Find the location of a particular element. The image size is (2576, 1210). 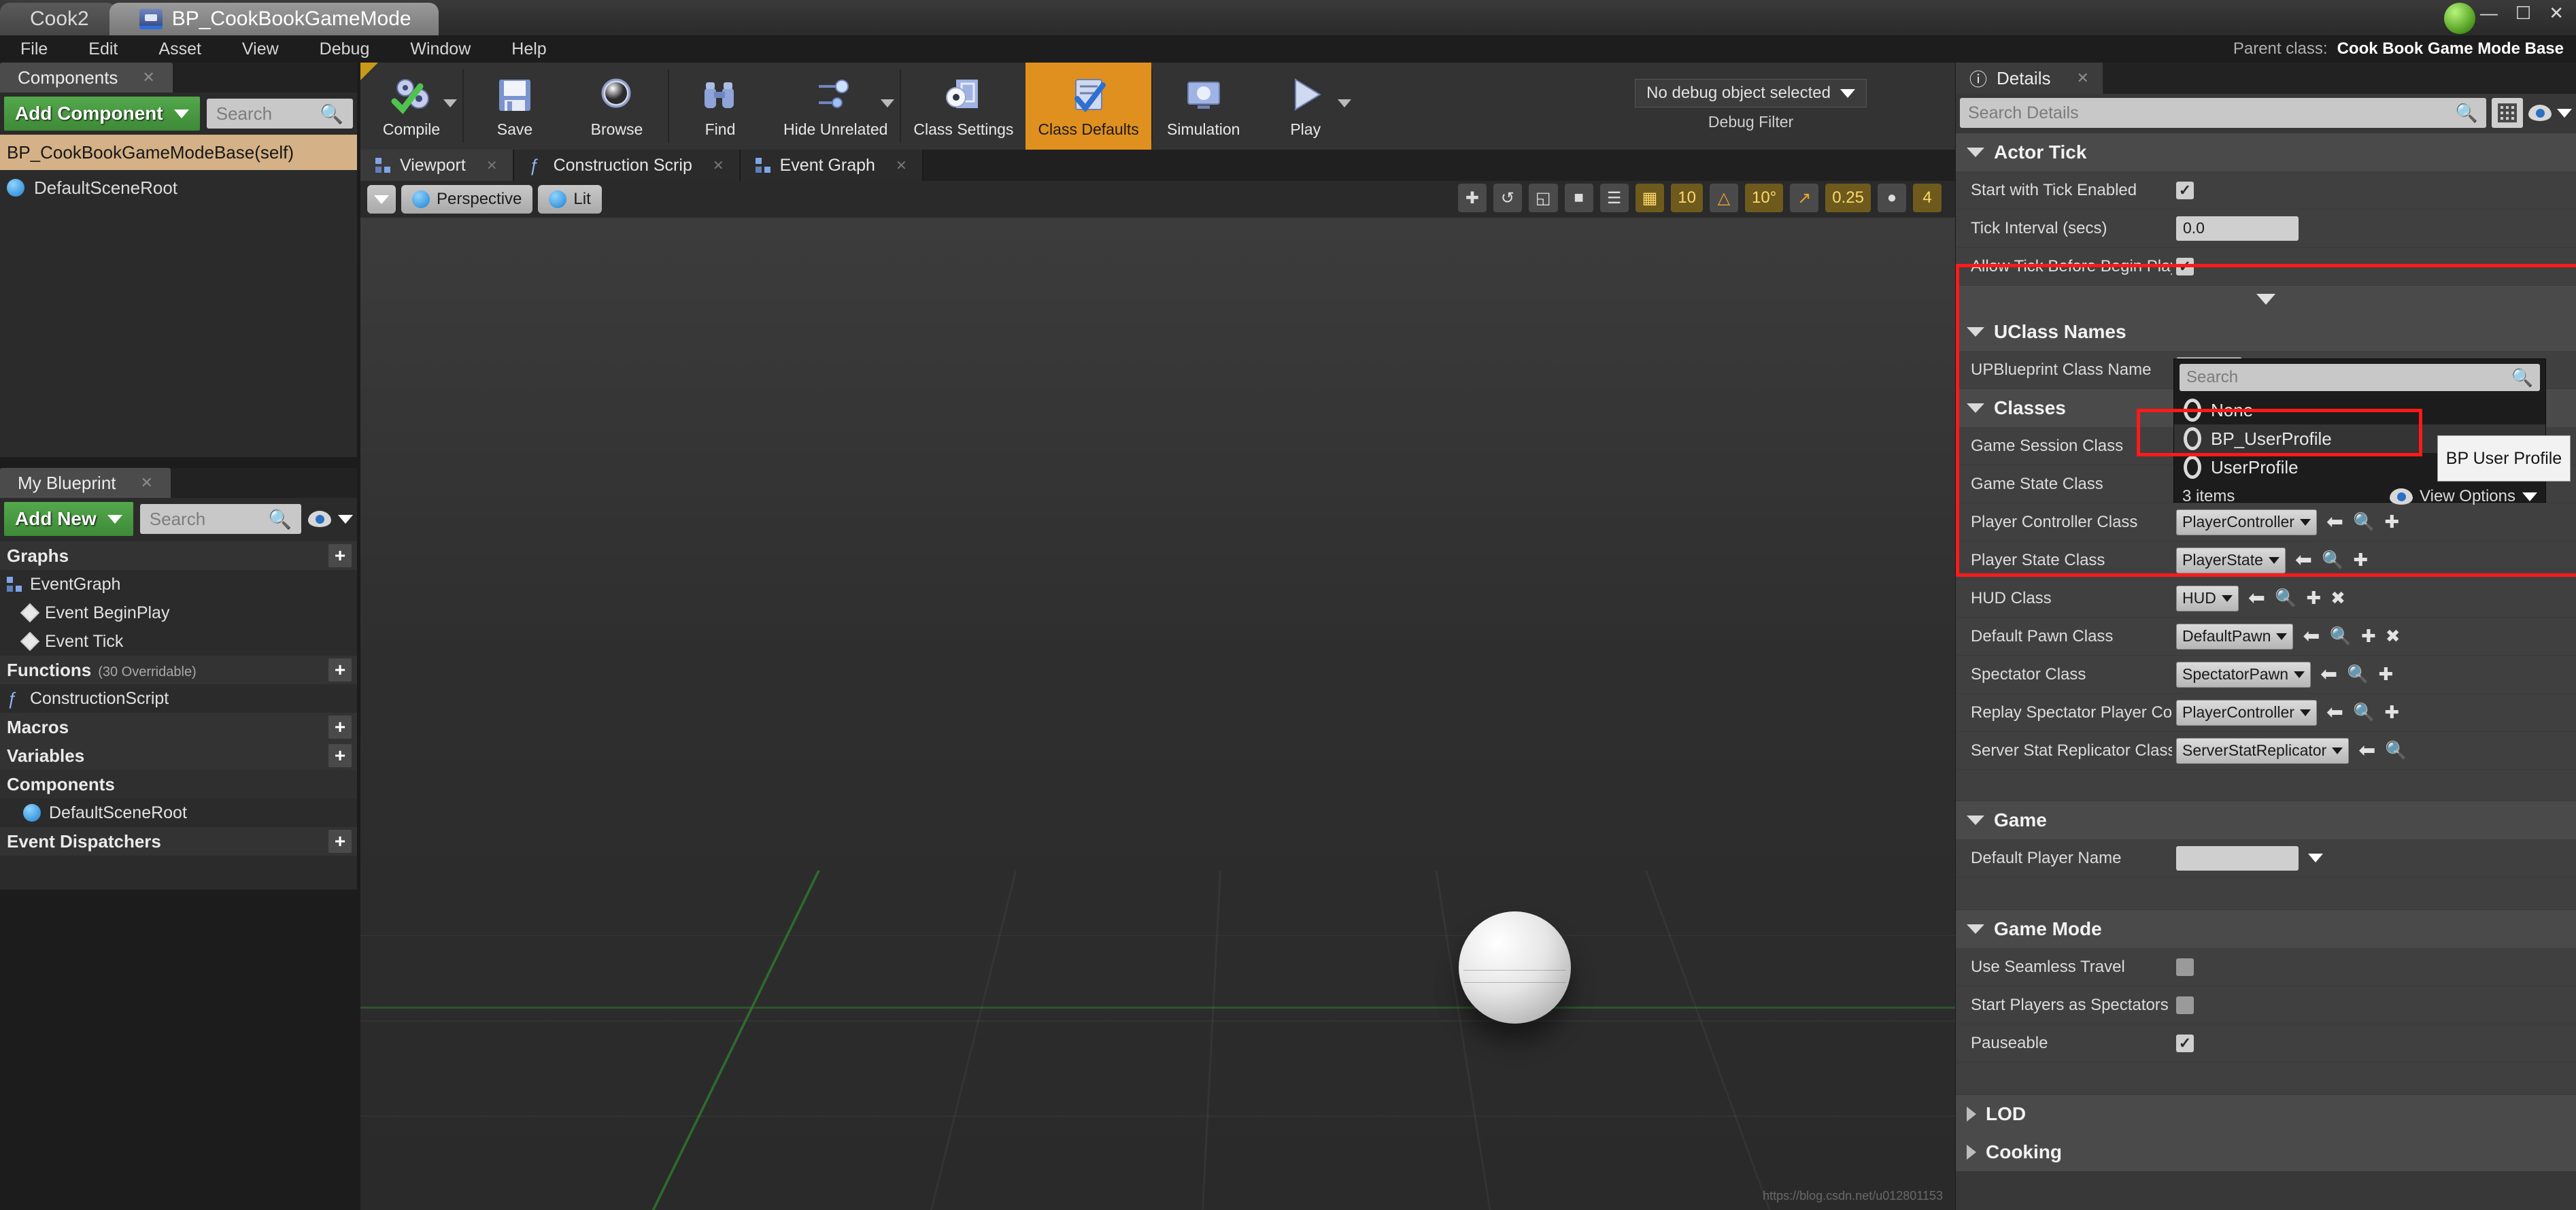

section-header-event-dispatchers: Event Dispatchers + is located at coordinates (178, 841).